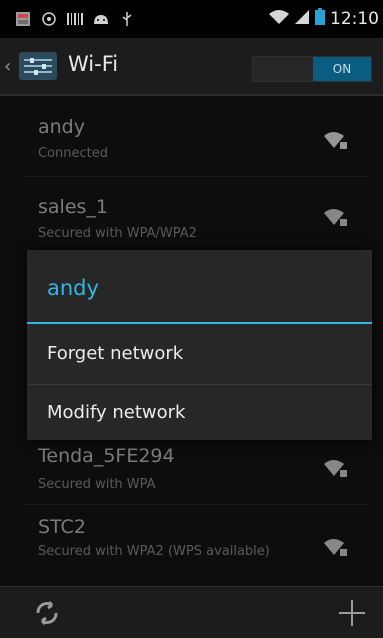  What do you see at coordinates (191, 19) in the screenshot?
I see `status-bar: 12:10` at bounding box center [191, 19].